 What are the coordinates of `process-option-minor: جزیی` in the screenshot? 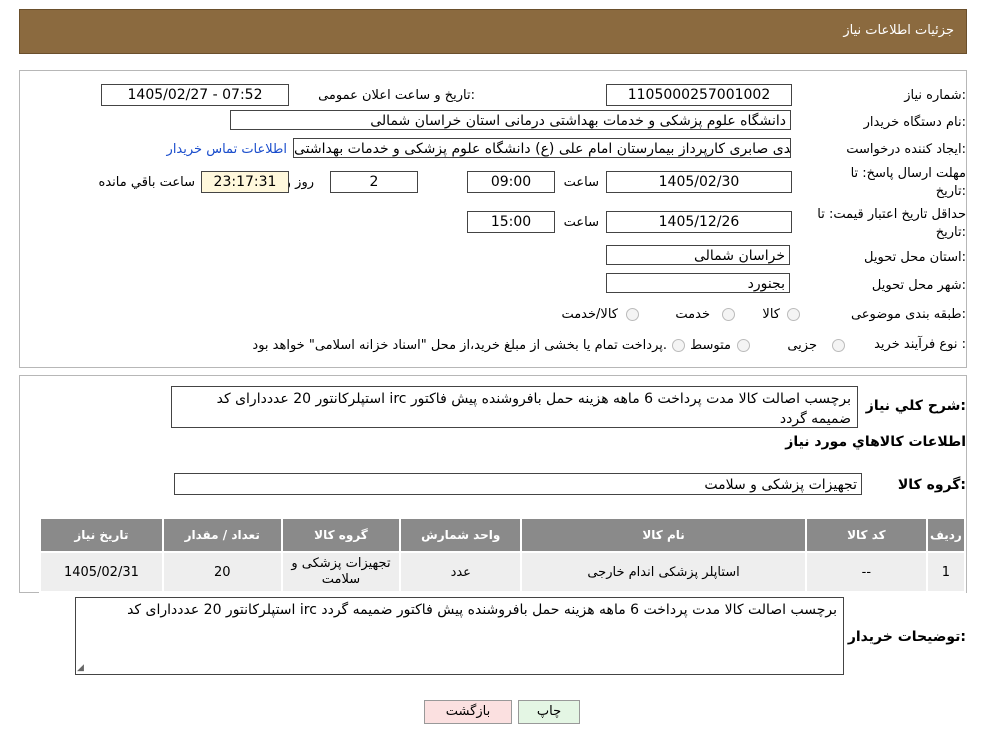 It's located at (802, 345).